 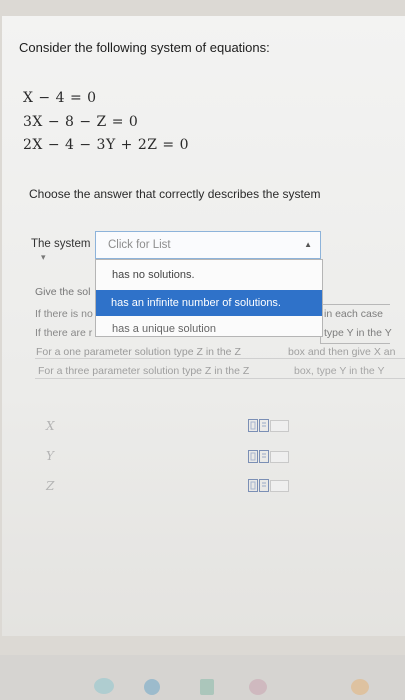 What do you see at coordinates (50, 456) in the screenshot?
I see `variable-y-label: Y` at bounding box center [50, 456].